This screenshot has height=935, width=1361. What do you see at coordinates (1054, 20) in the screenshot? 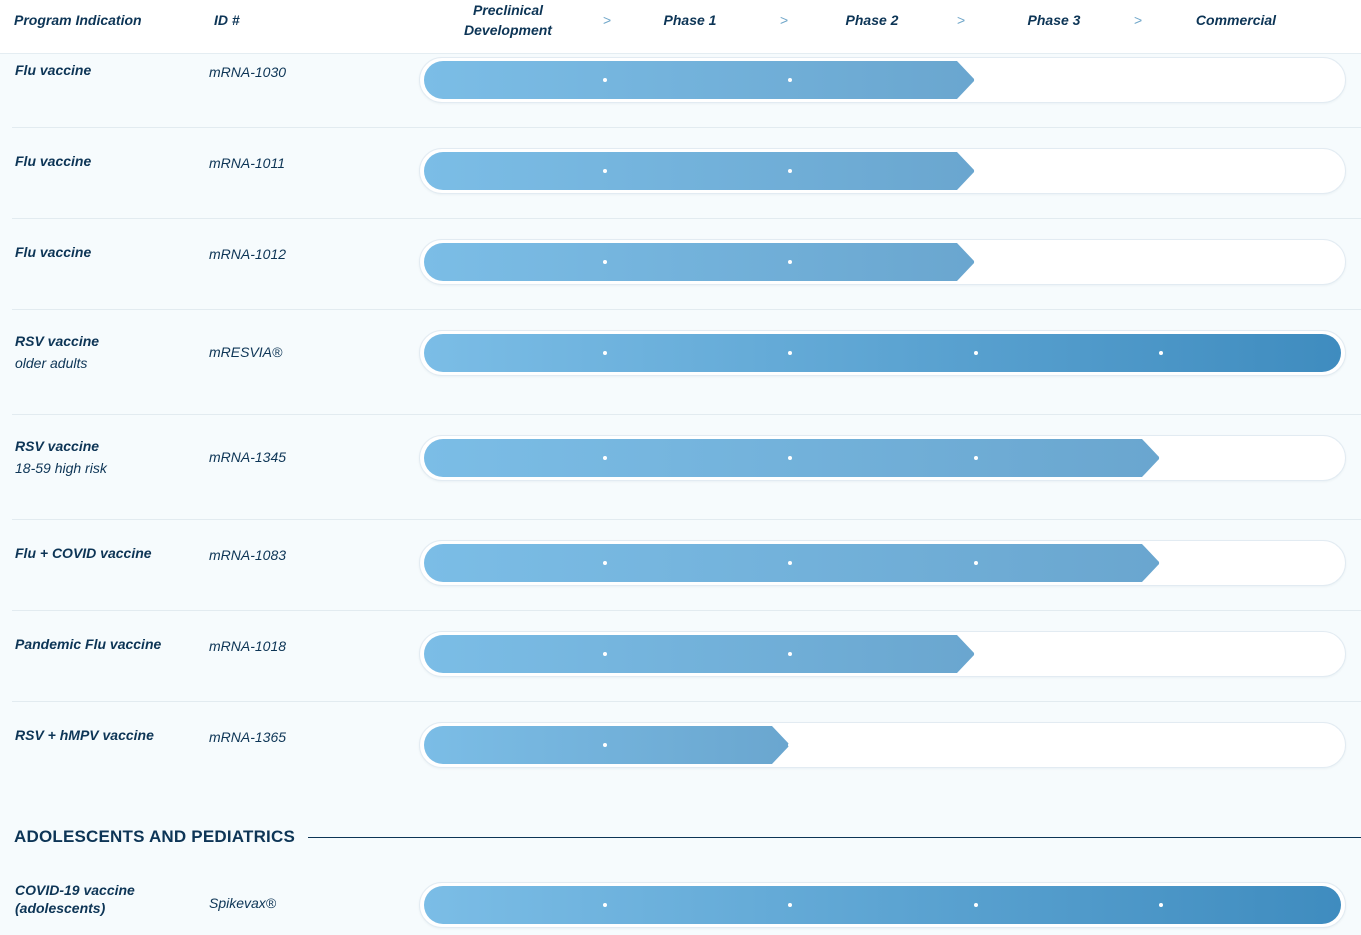
I see `header-stage-phase3: Phase 3` at bounding box center [1054, 20].